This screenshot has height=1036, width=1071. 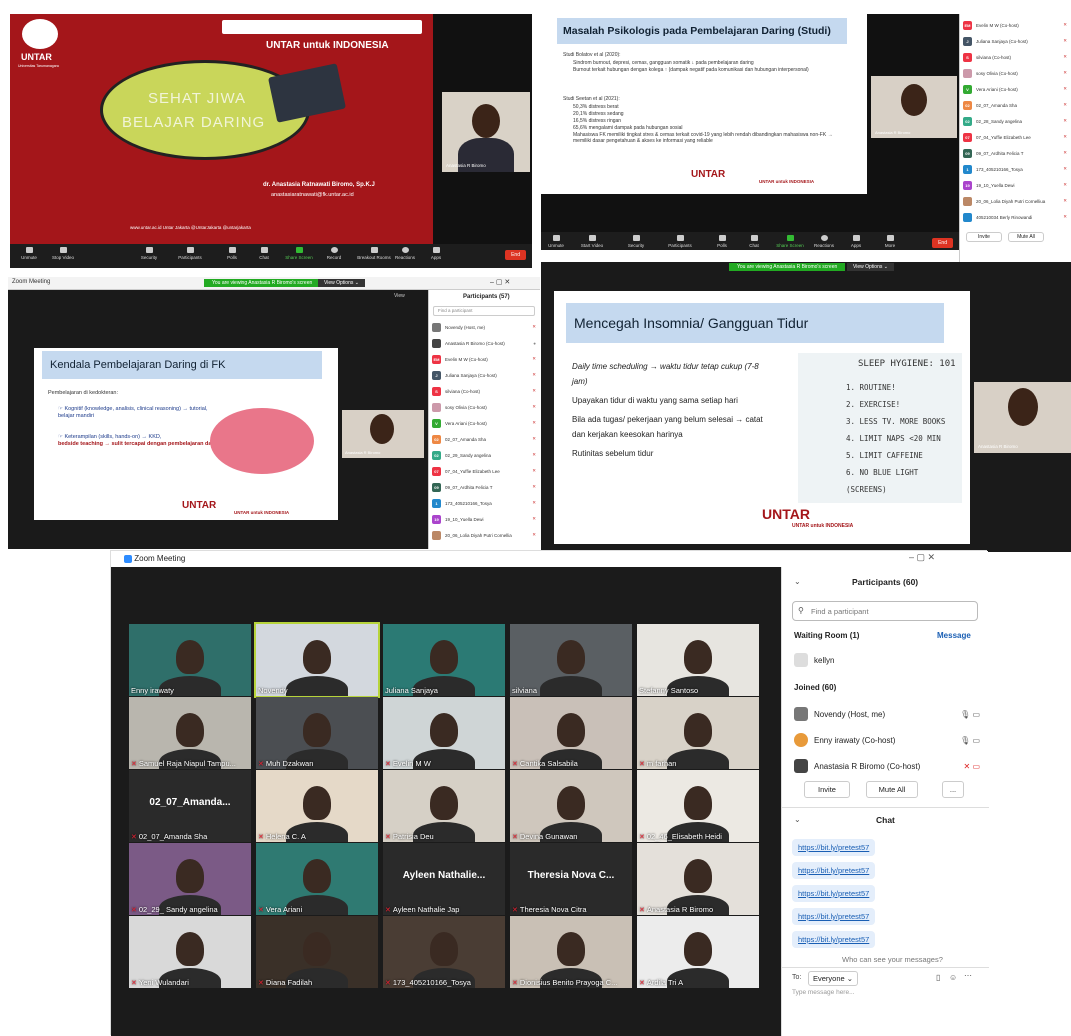 What do you see at coordinates (972, 766) in the screenshot?
I see `mic-muted-icon: ✕ ▭` at bounding box center [972, 766].